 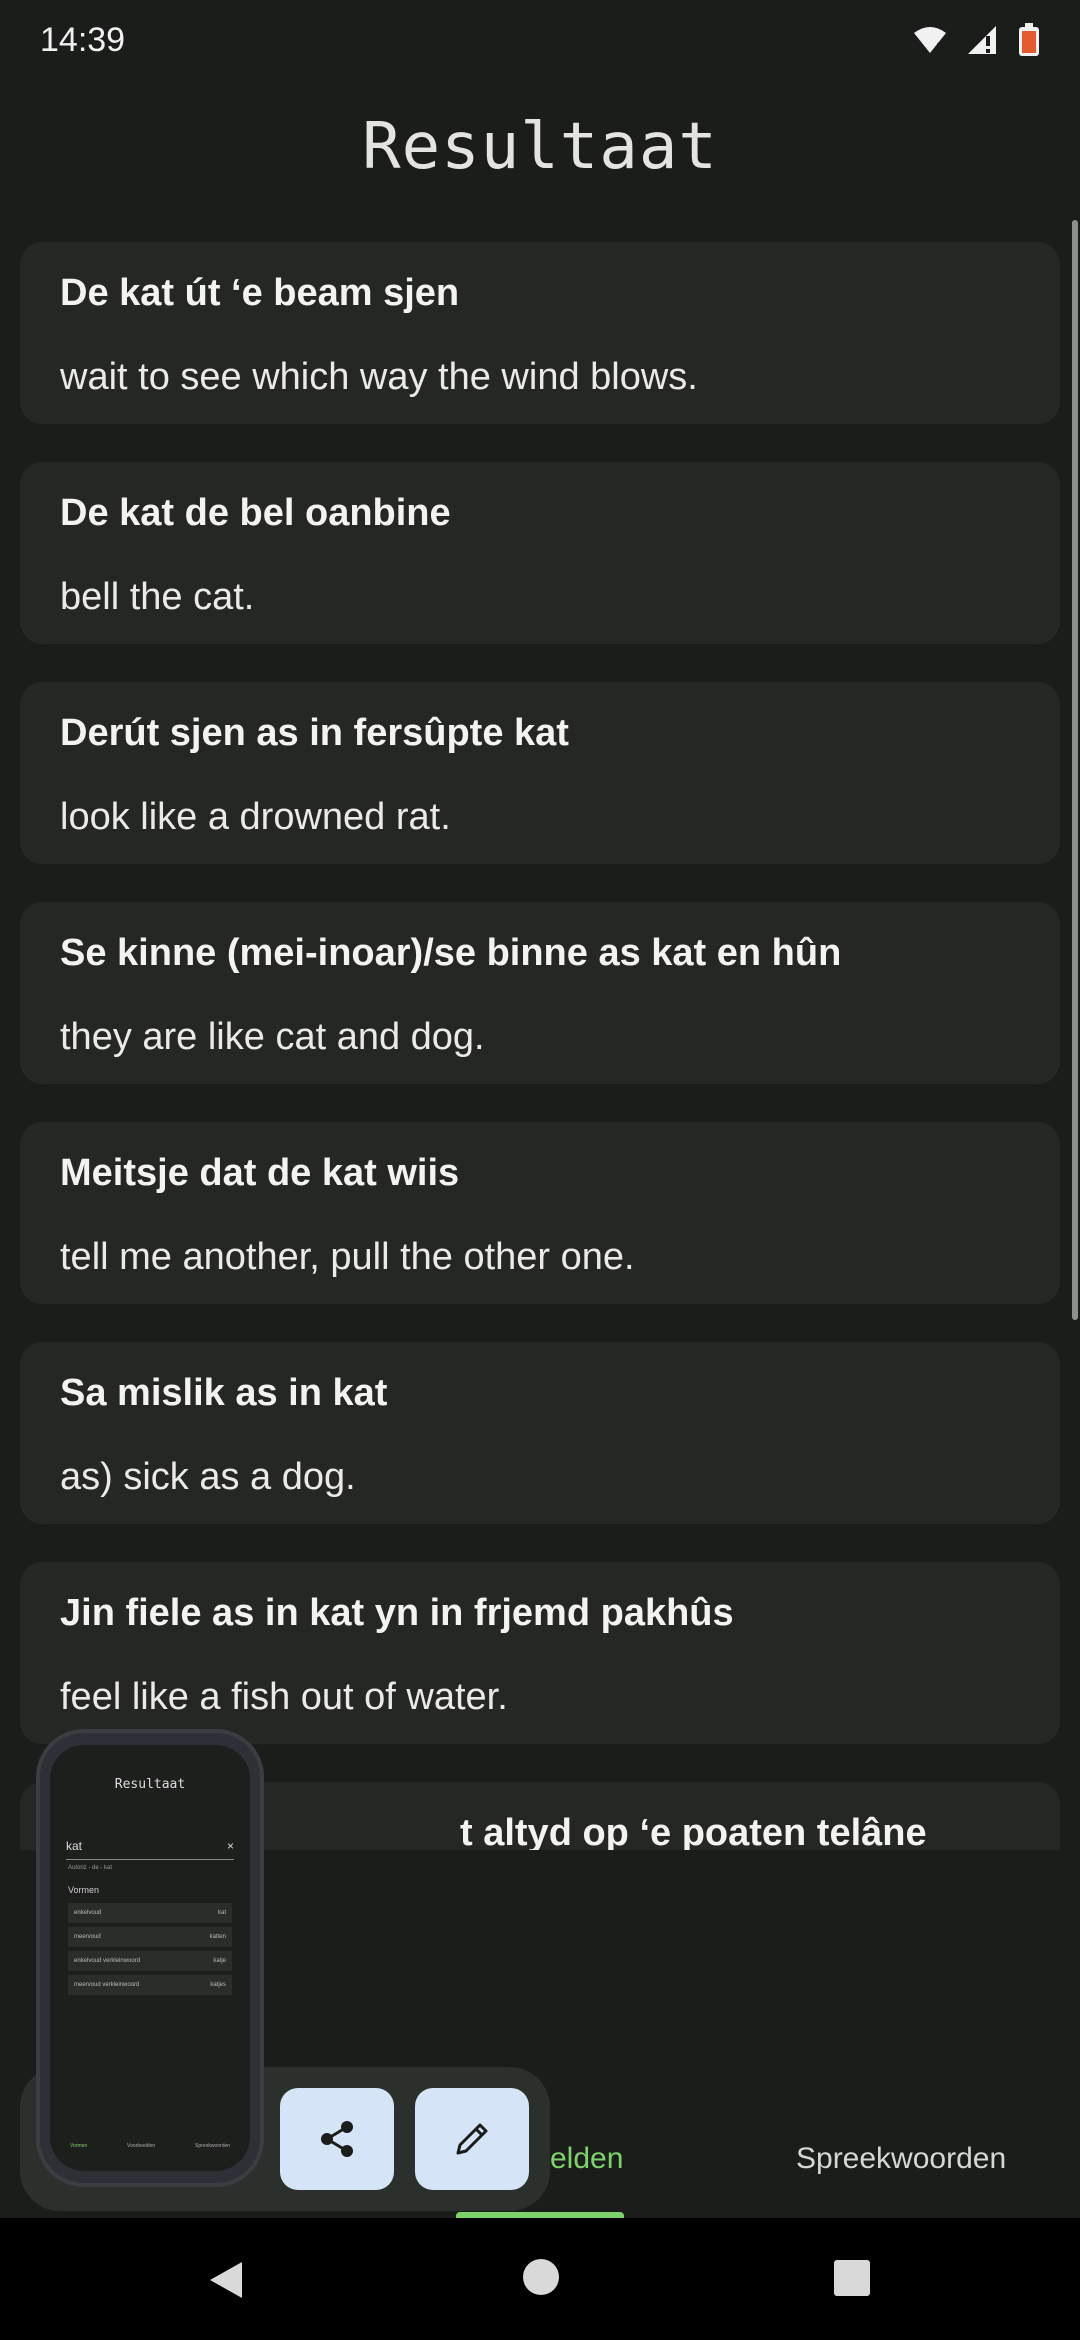 I want to click on thumbnail-tab: Spreekwoorden, so click(x=213, y=2146).